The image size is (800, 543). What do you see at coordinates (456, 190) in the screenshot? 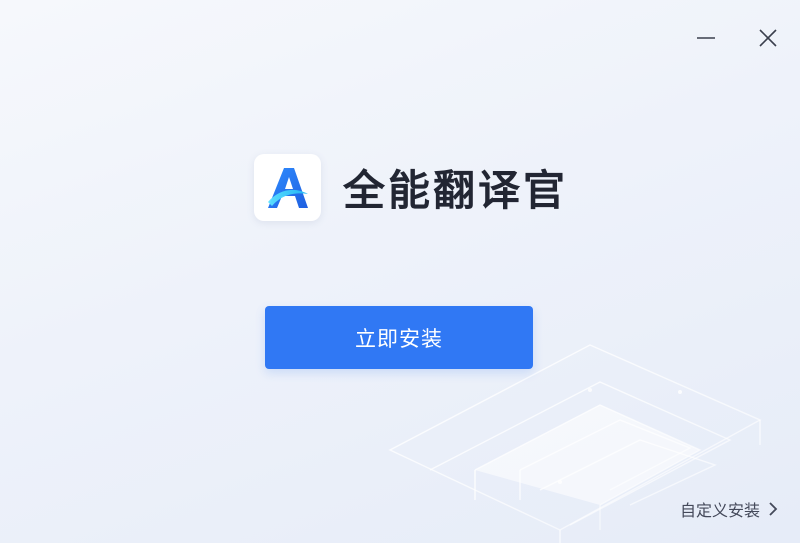
I see `app-name: 全能翻译官` at bounding box center [456, 190].